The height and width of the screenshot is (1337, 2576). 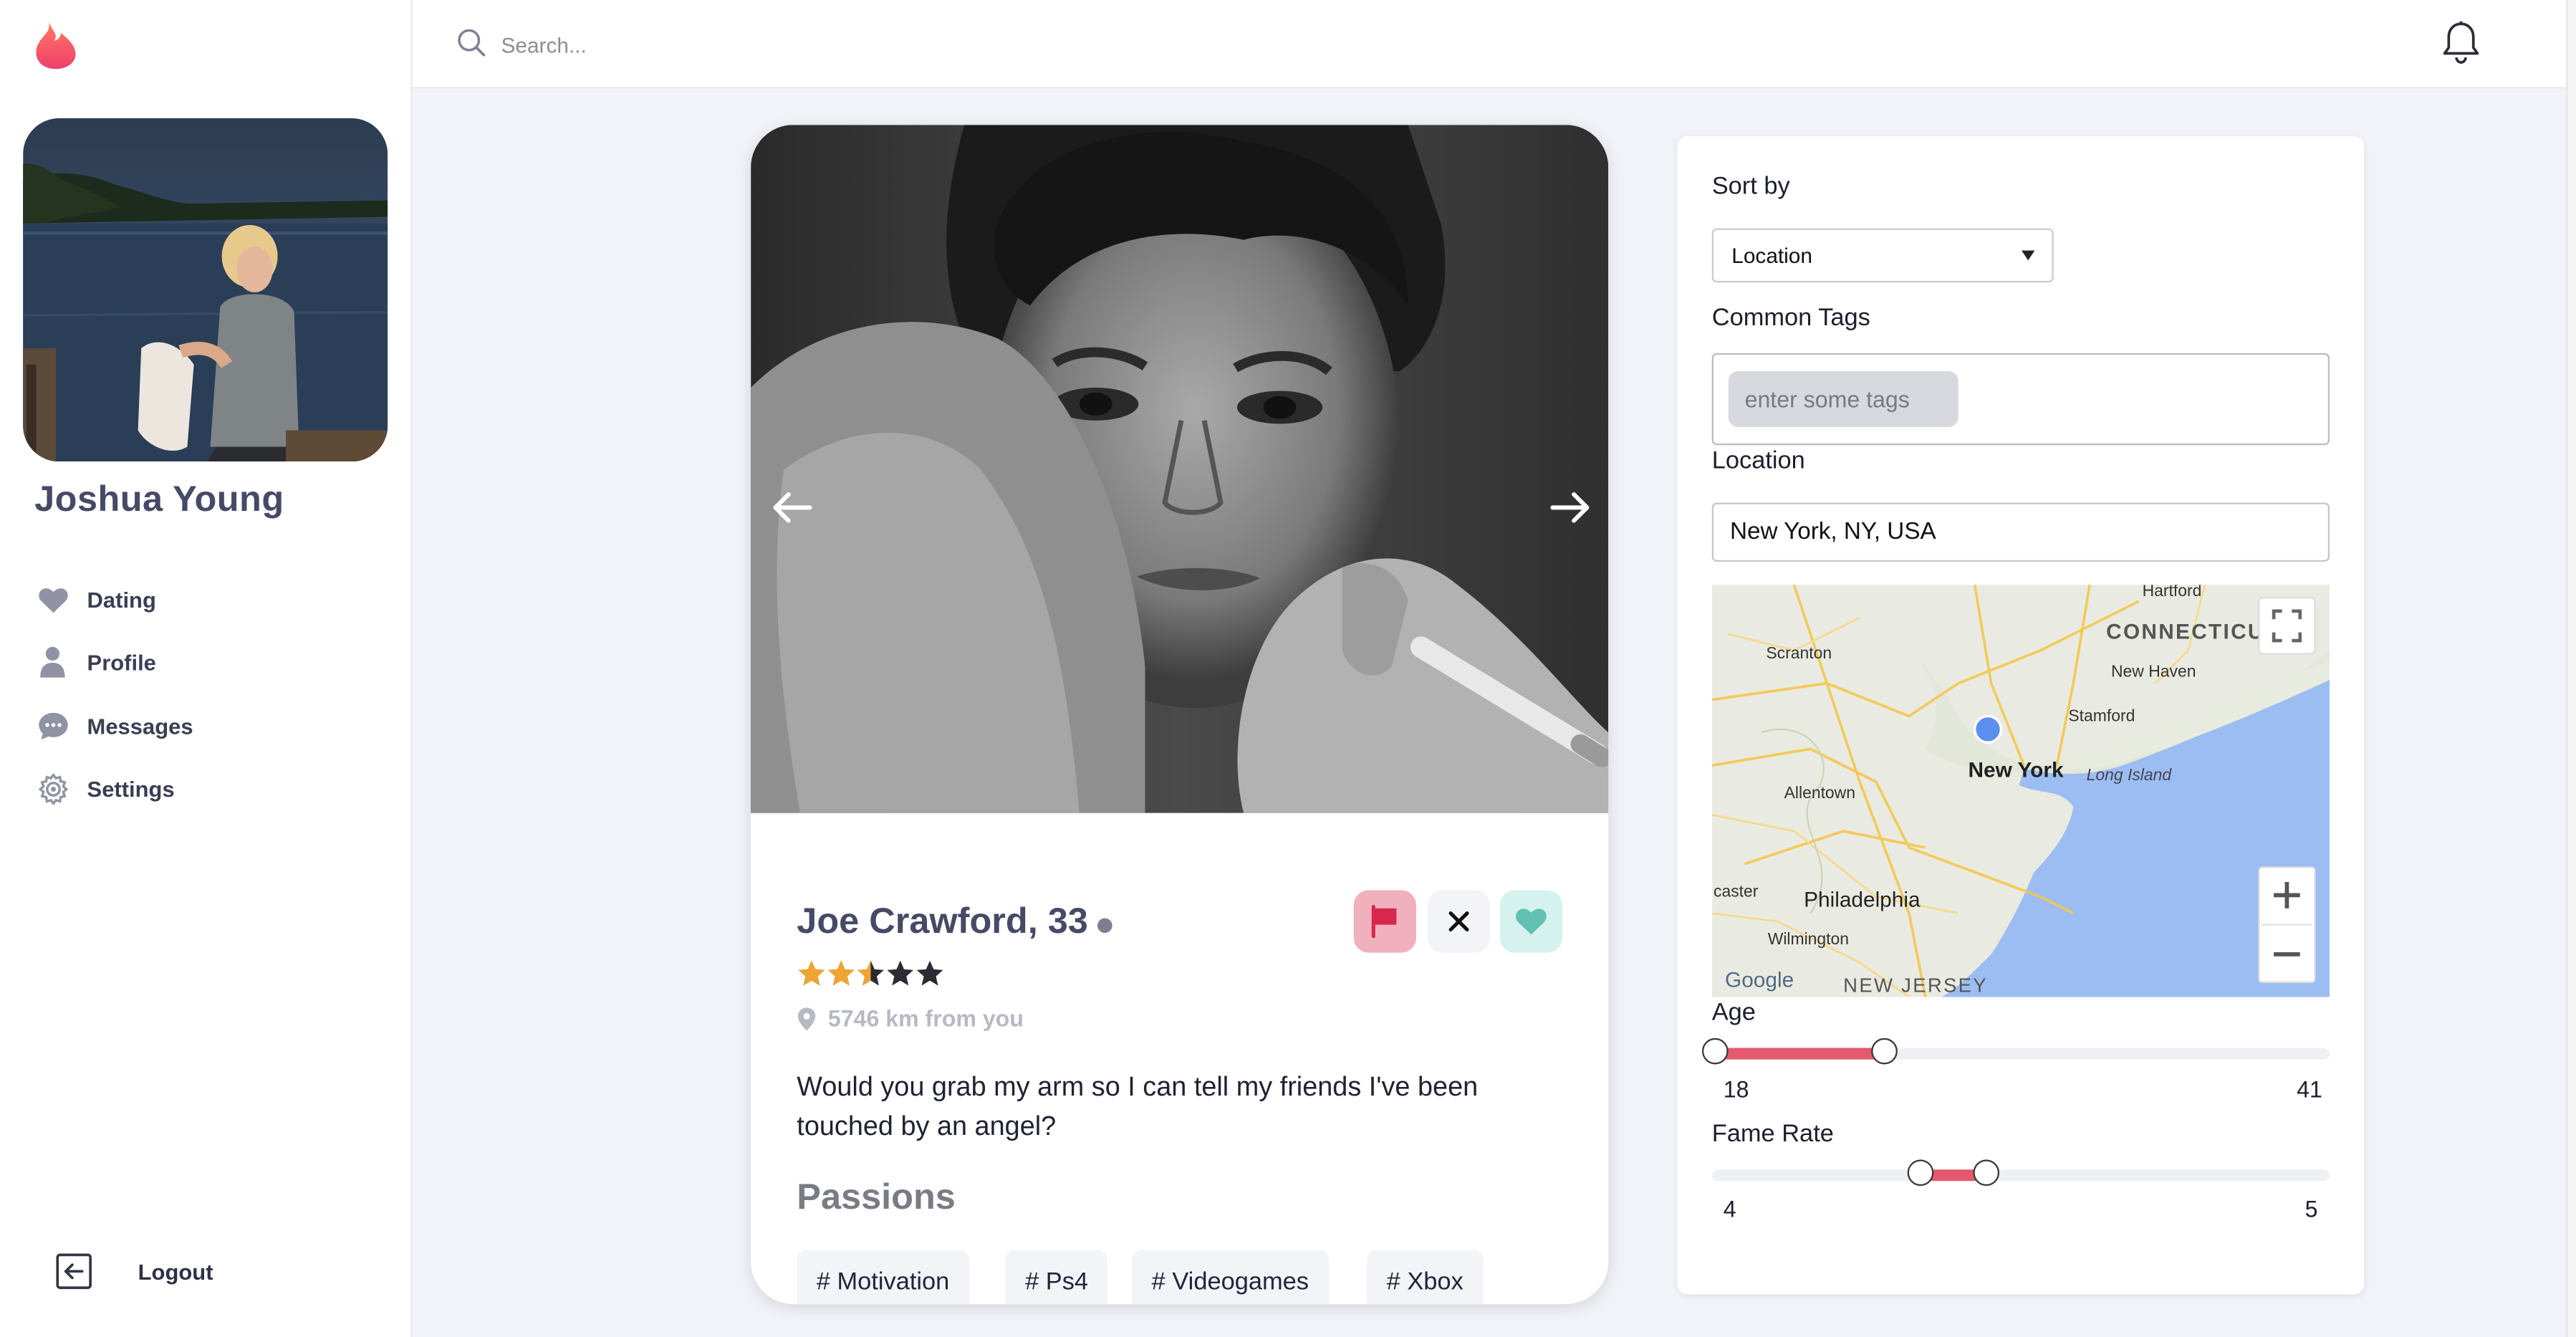 What do you see at coordinates (200, 662) in the screenshot?
I see `sidebar-item-profile: Profile` at bounding box center [200, 662].